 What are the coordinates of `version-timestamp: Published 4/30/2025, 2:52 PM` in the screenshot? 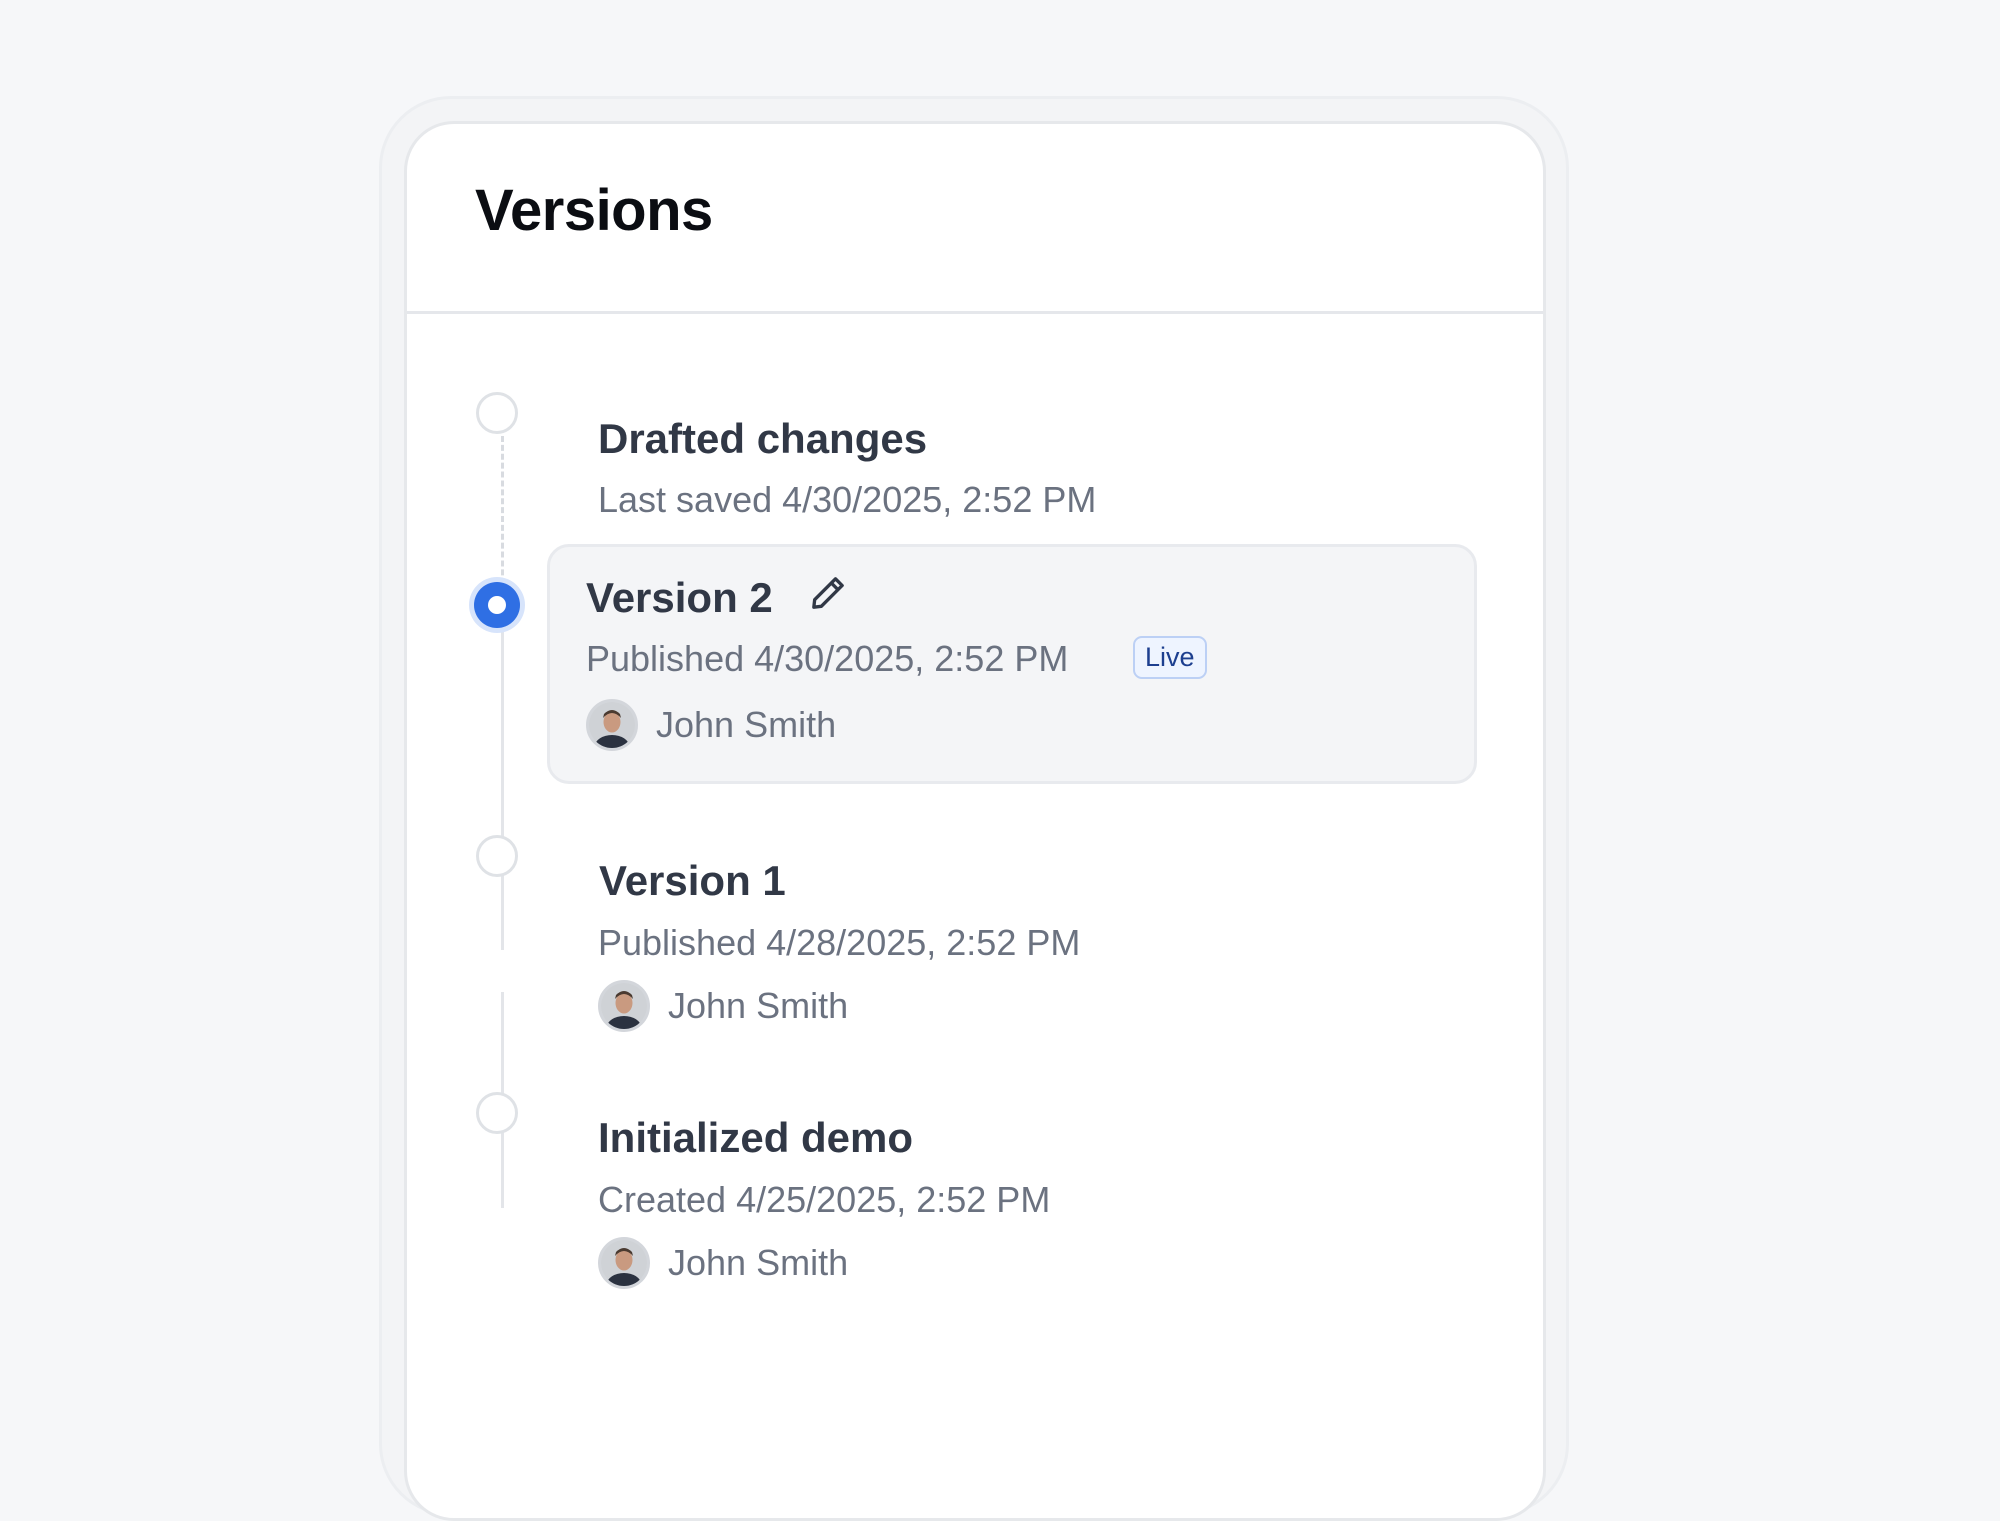 It's located at (827, 658).